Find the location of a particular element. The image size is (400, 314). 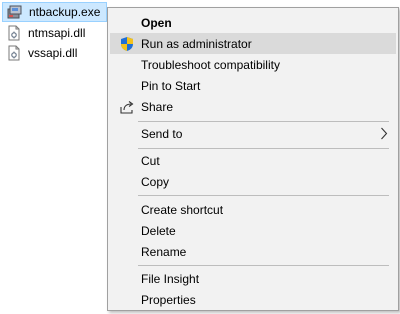

menu-item-cut: Cut is located at coordinates (253, 160).